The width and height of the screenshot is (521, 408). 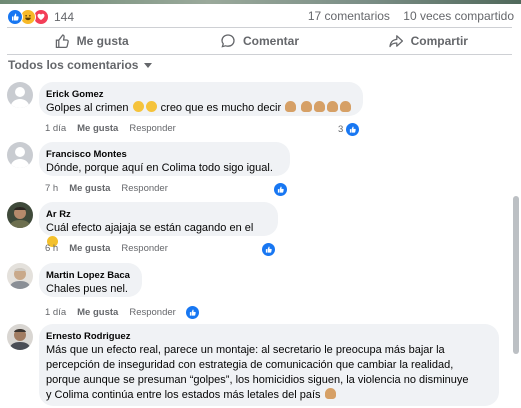 I want to click on comment-time: 7 h, so click(x=51, y=188).